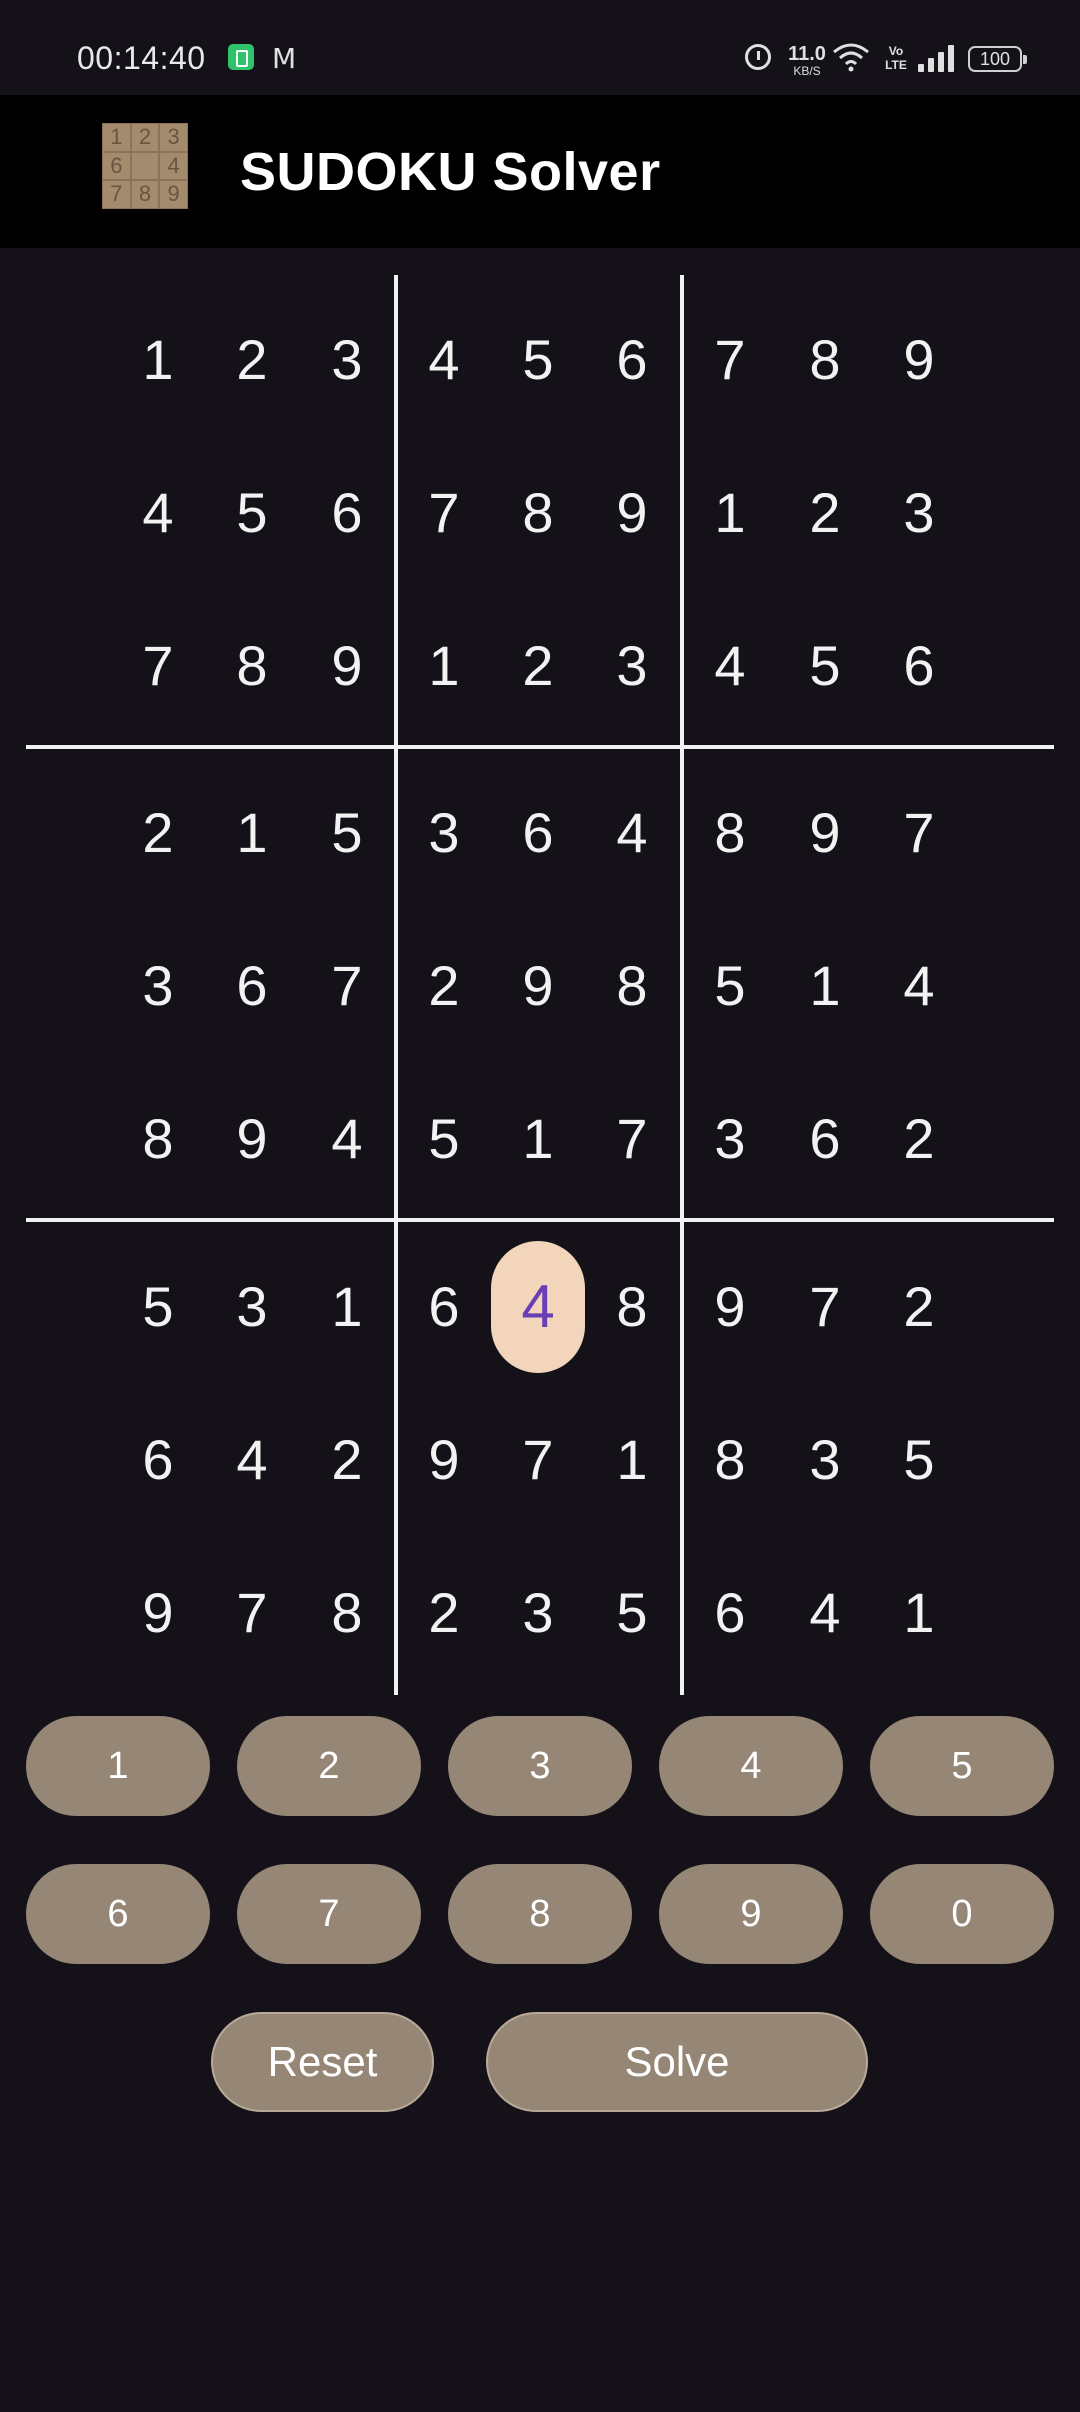 The width and height of the screenshot is (1080, 2412). What do you see at coordinates (751, 1914) in the screenshot?
I see `keypad-button-9: 9` at bounding box center [751, 1914].